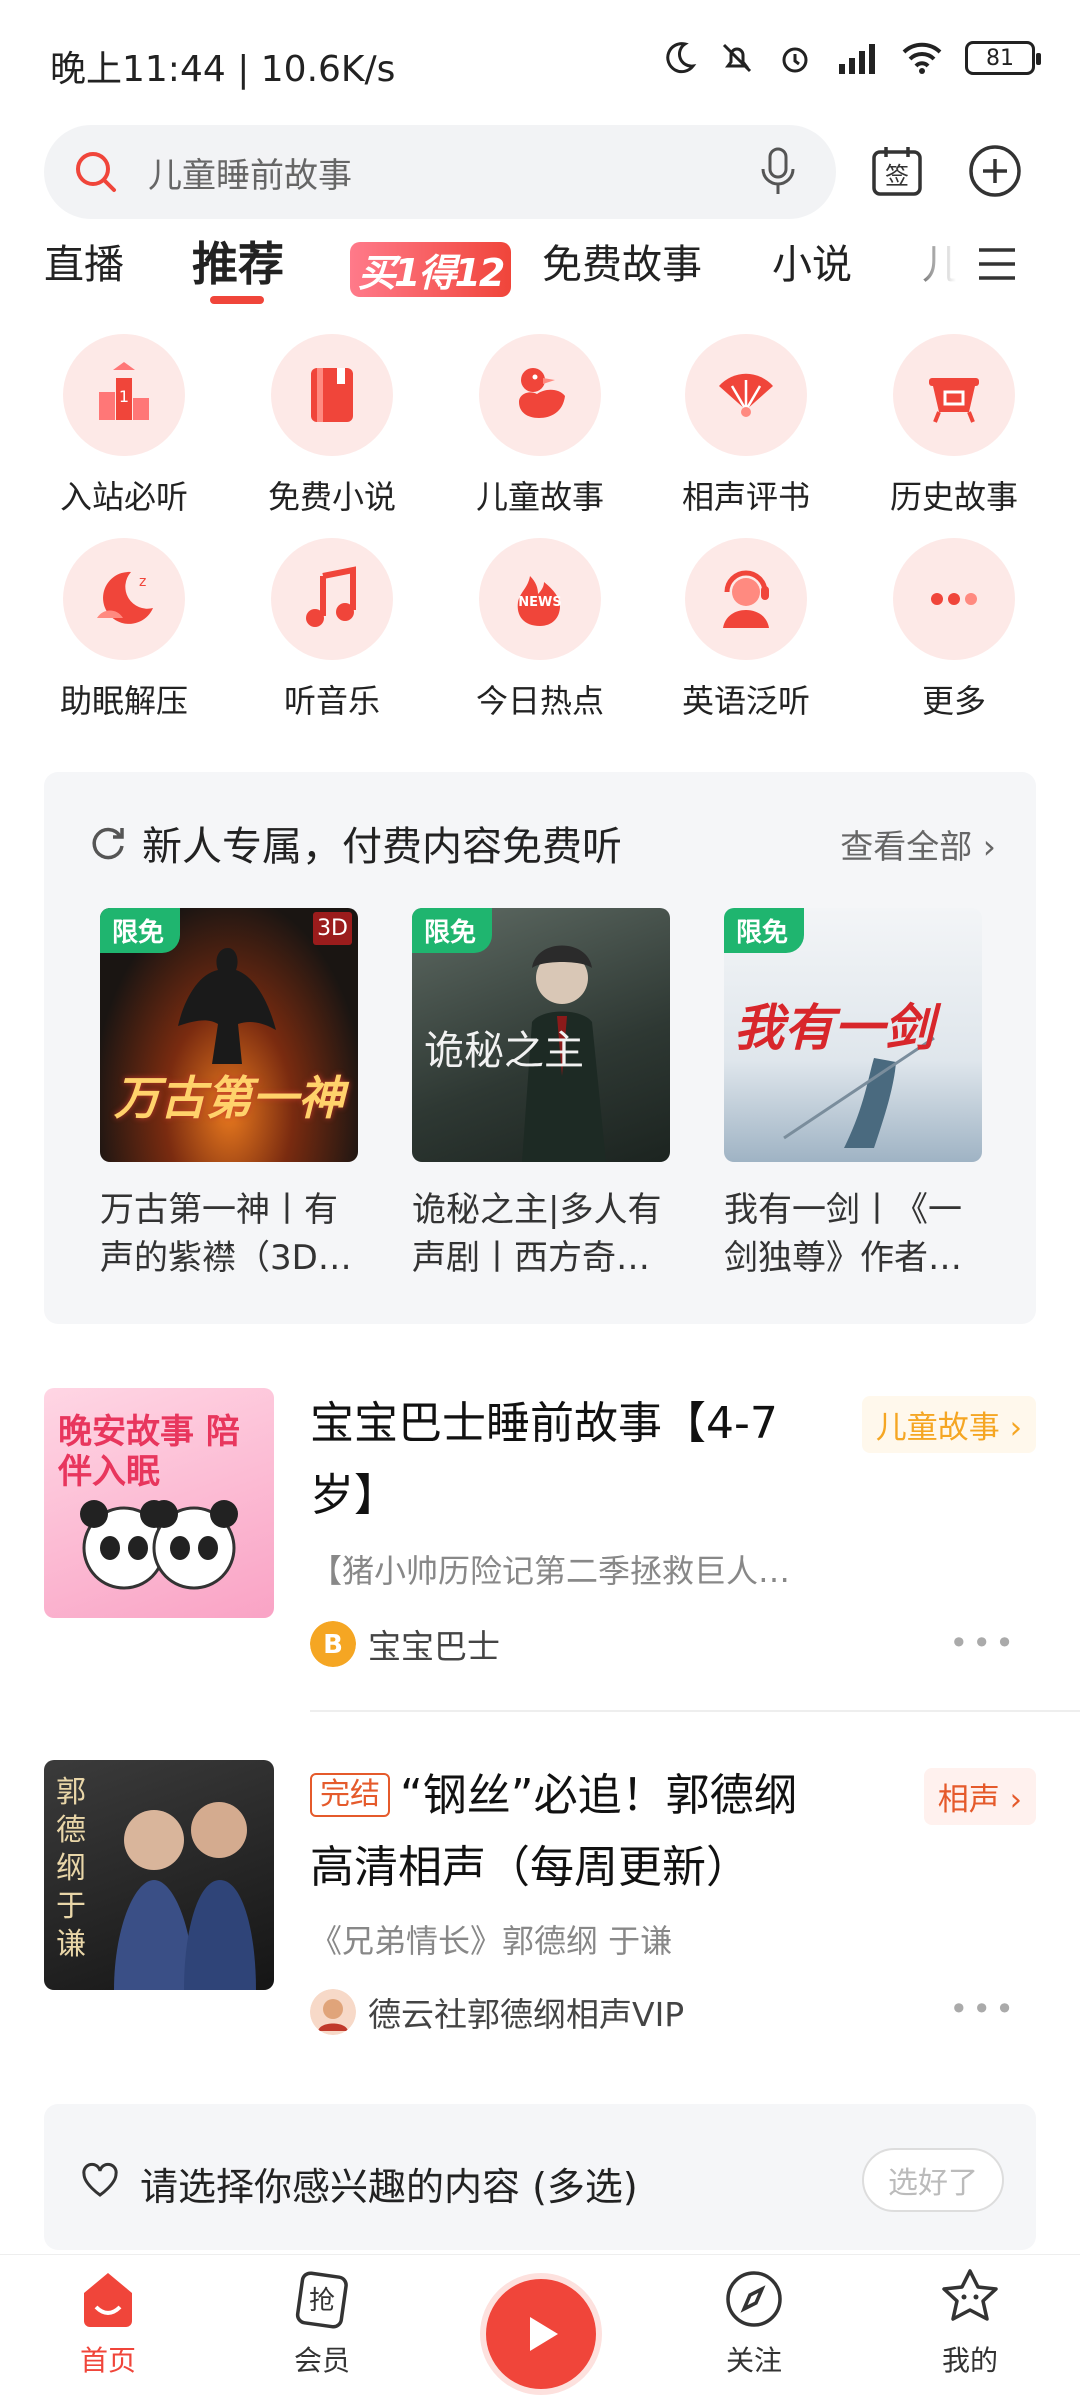 This screenshot has width=1080, height=2400. I want to click on duck-icon, so click(542, 393).